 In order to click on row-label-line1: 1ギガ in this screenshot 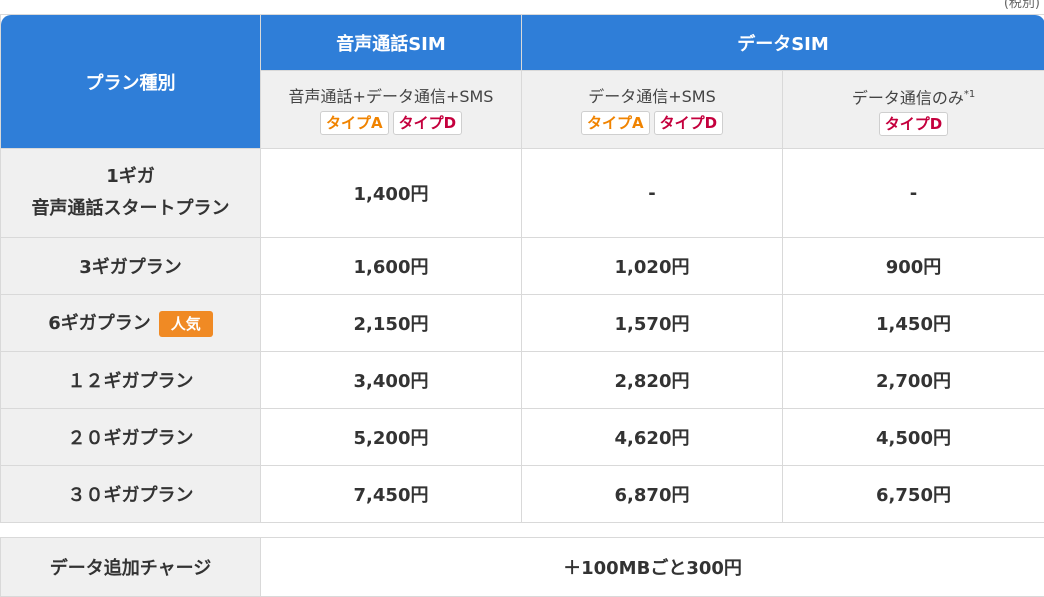, I will do `click(130, 177)`.